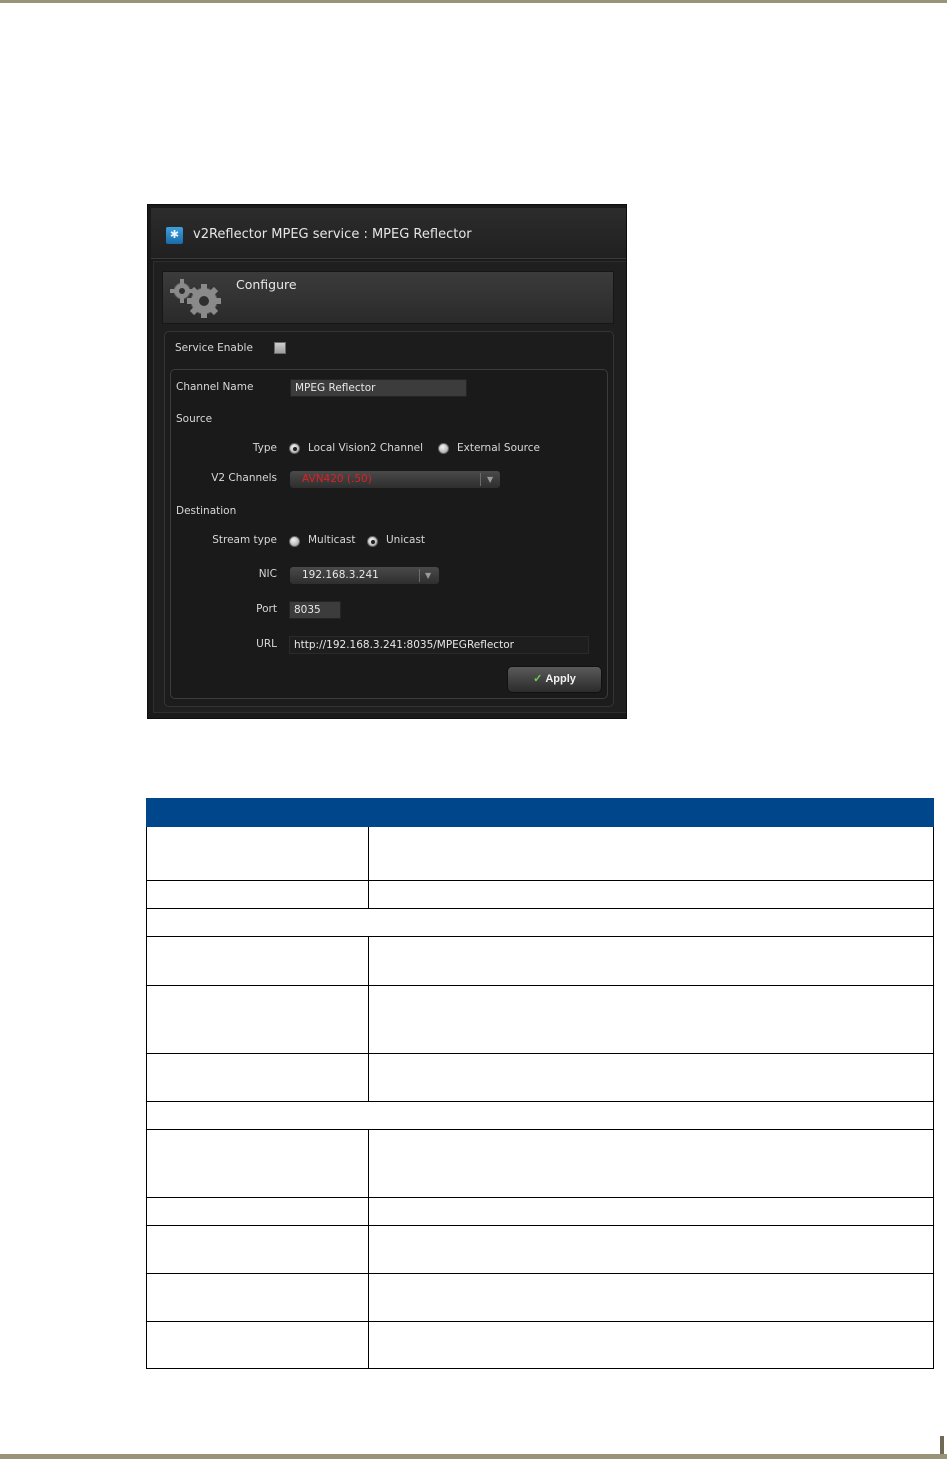 The image size is (947, 1462). I want to click on port-label: Port, so click(266, 609).